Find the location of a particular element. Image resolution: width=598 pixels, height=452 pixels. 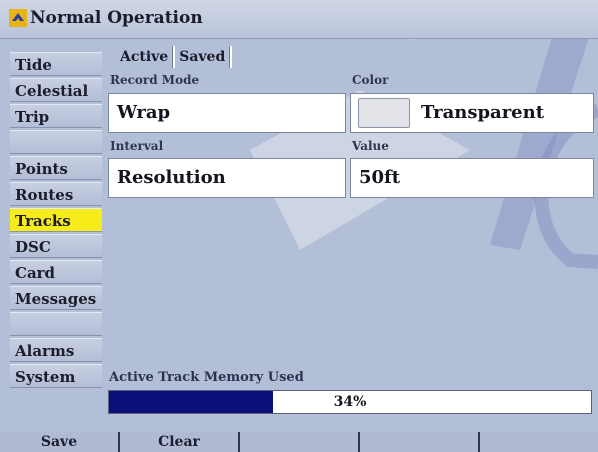

sidebar-item-tracks: Tracks is located at coordinates (56, 220).